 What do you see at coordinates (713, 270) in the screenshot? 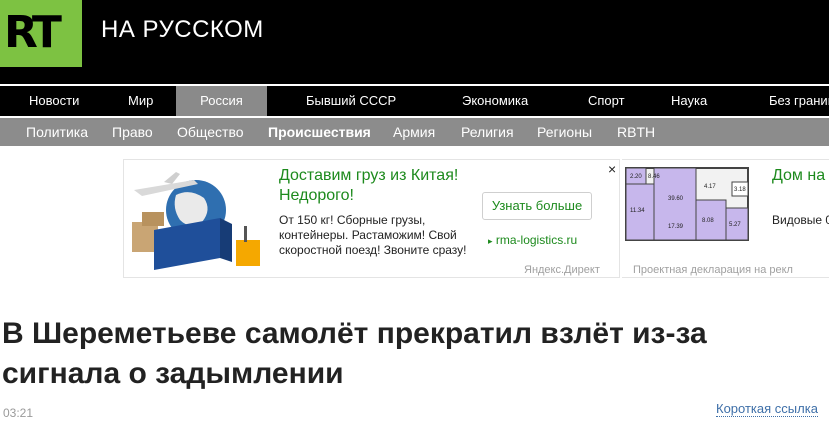
I see `ad-disclaimer: Проектная декларация на рекл` at bounding box center [713, 270].